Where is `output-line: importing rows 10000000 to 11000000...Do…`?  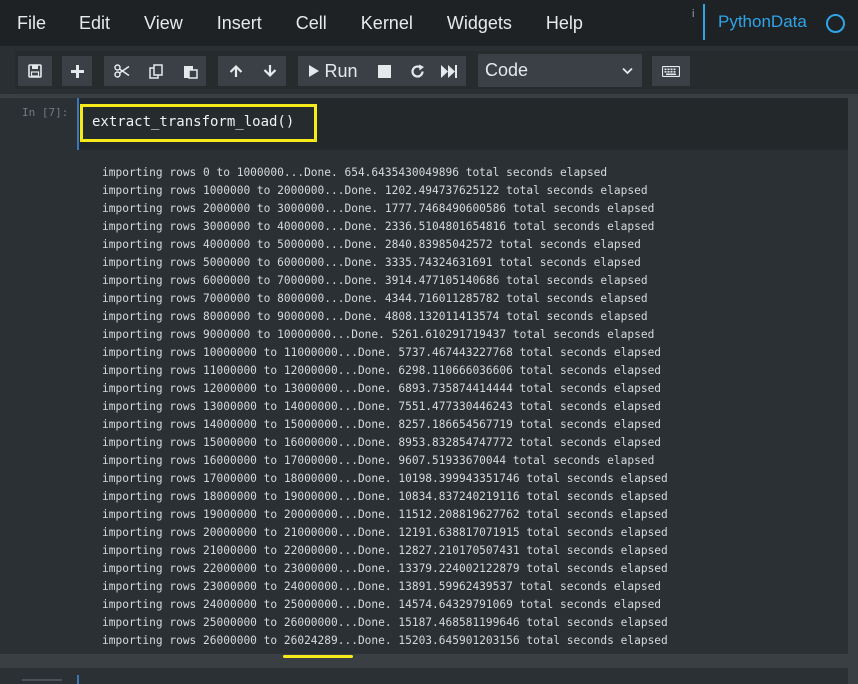
output-line: importing rows 10000000 to 11000000...Do… is located at coordinates (382, 352).